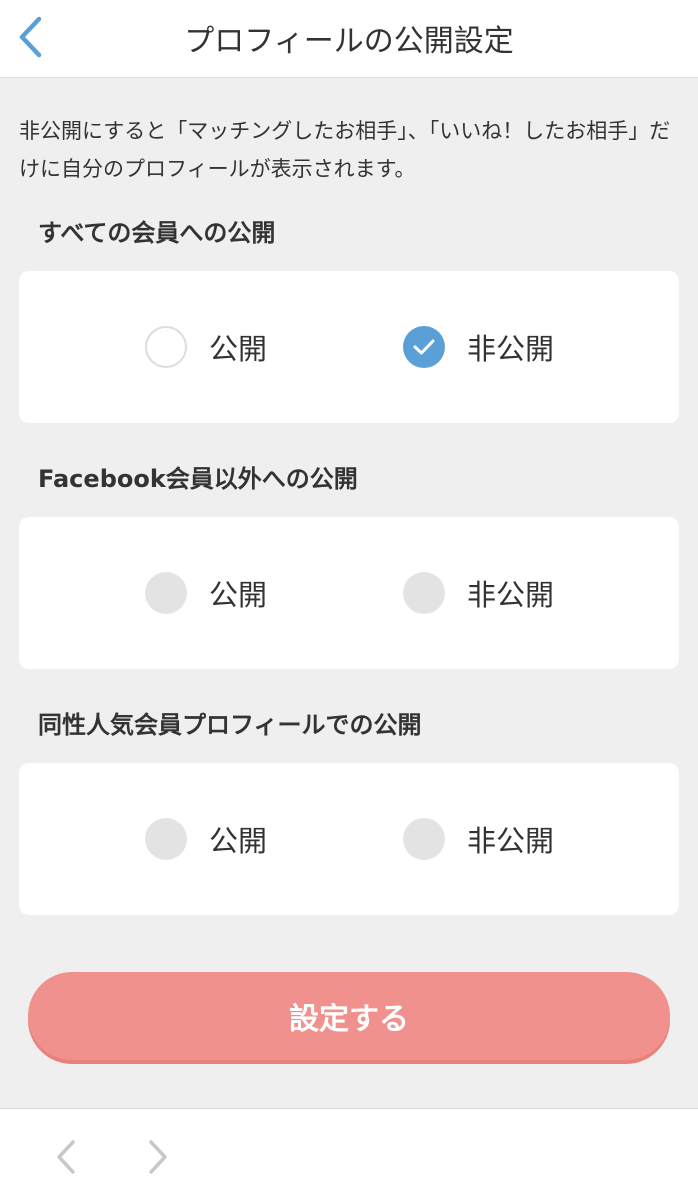 Image resolution: width=698 pixels, height=1200 pixels. I want to click on navigation-bar: プロフィールの公開設定, so click(349, 39).